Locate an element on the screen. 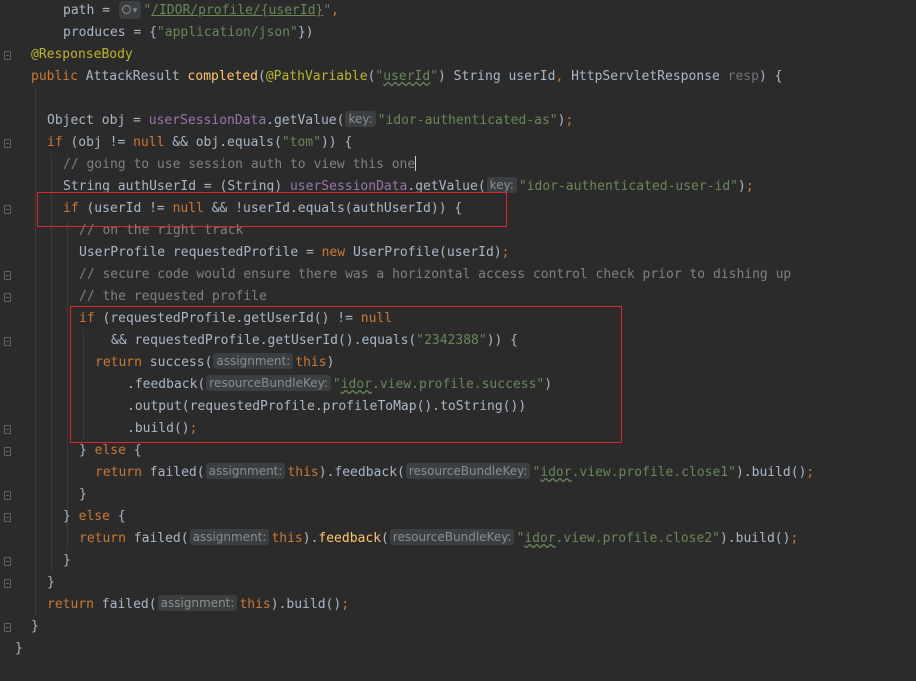 Image resolution: width=916 pixels, height=681 pixels. code-line: return success(assignment: this) is located at coordinates (214, 363).